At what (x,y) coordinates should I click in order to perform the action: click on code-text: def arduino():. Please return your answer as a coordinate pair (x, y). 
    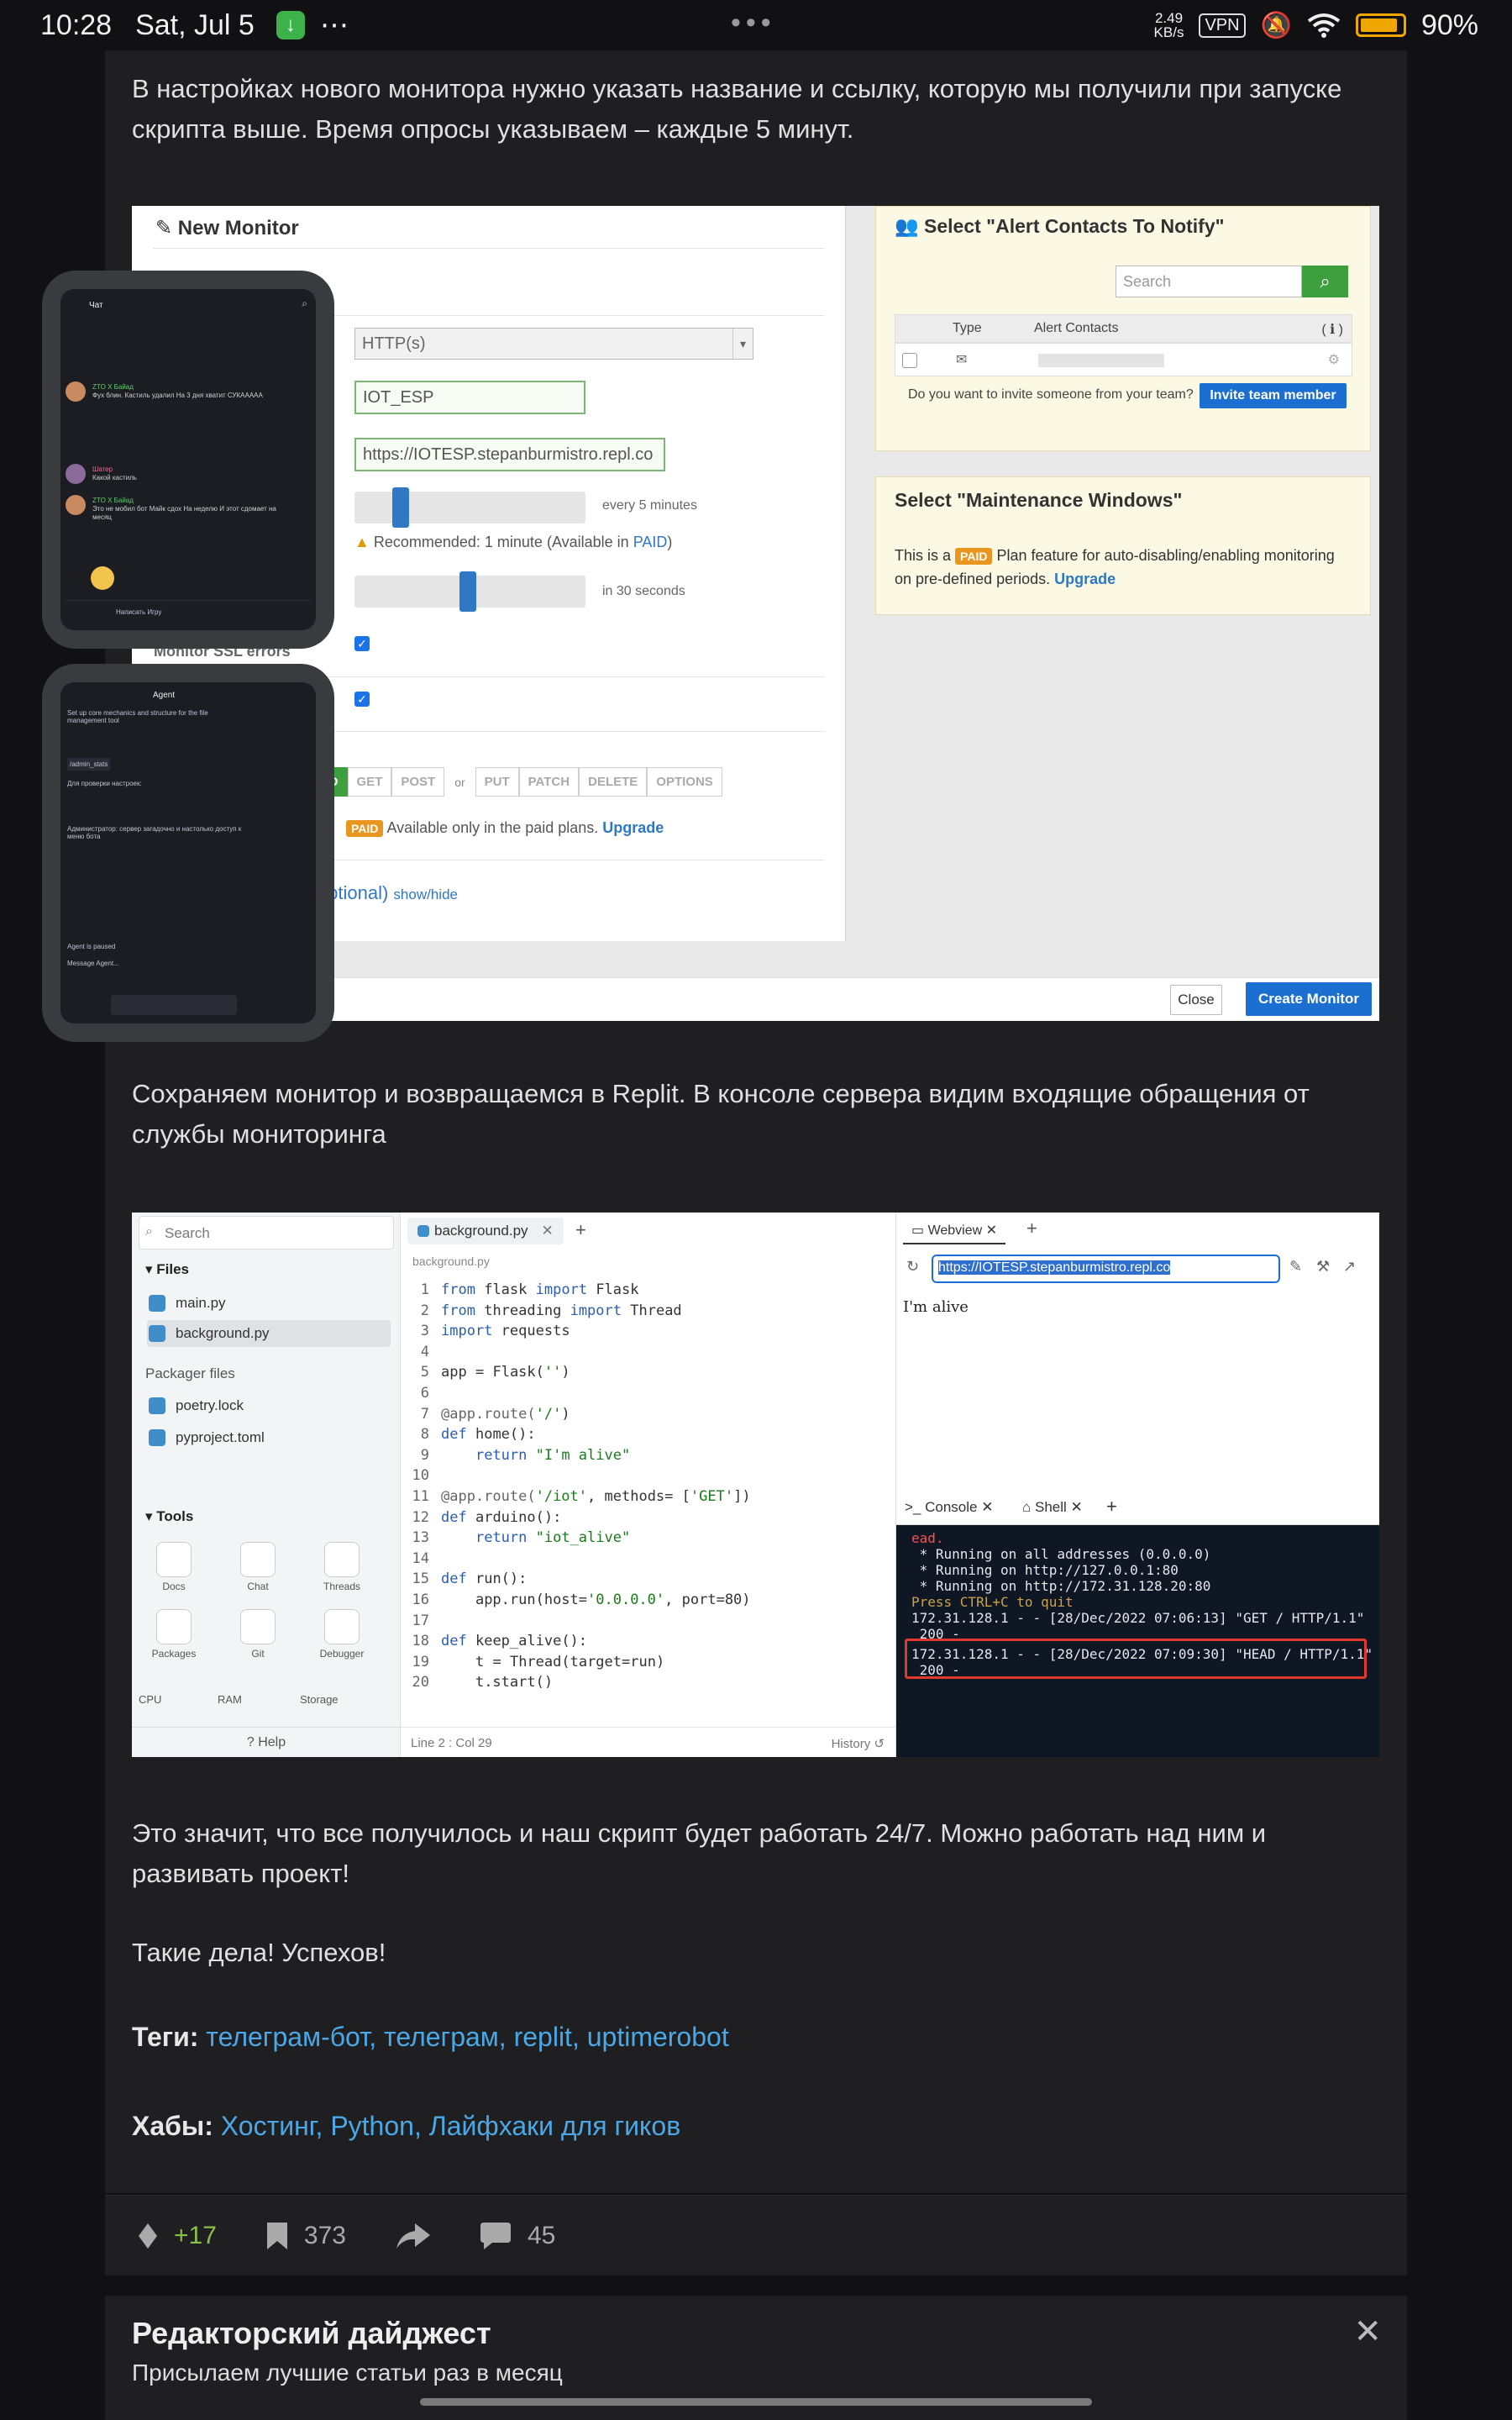
    Looking at the image, I should click on (501, 1517).